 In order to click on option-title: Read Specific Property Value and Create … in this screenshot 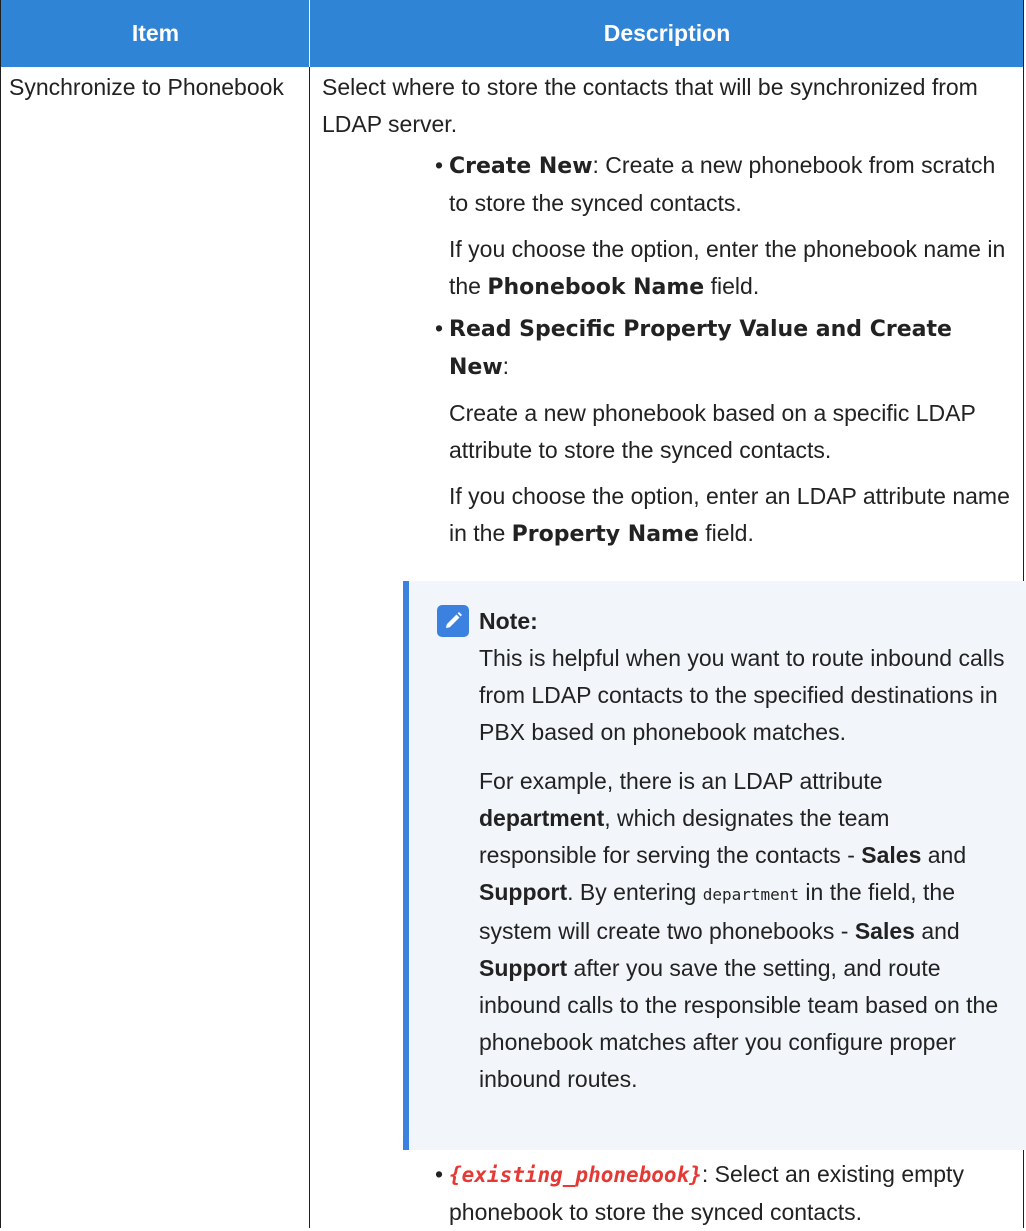, I will do `click(700, 348)`.